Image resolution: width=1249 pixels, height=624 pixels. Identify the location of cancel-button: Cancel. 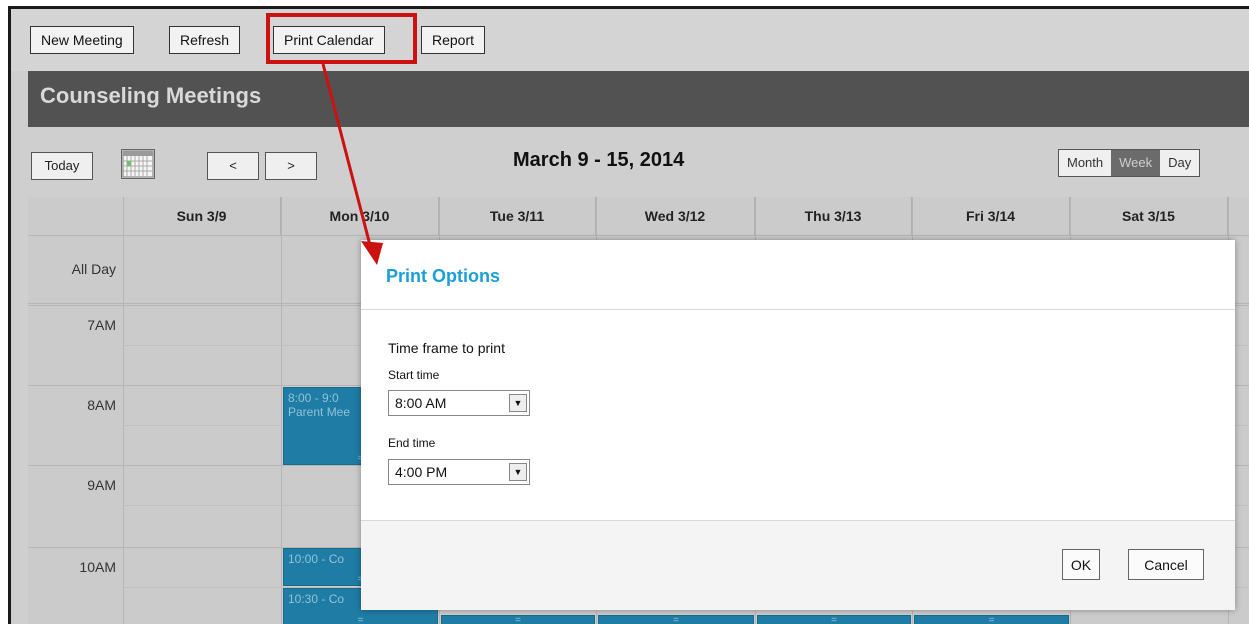
(1166, 564).